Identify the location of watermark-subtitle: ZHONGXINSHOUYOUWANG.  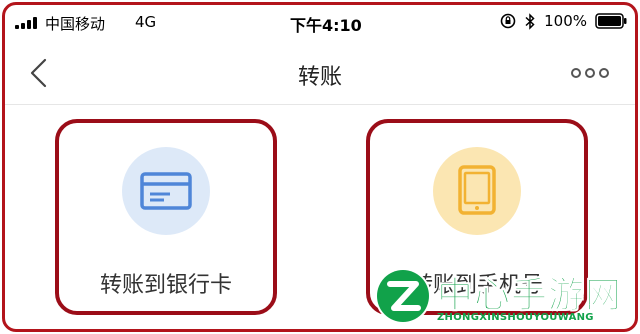
(515, 317).